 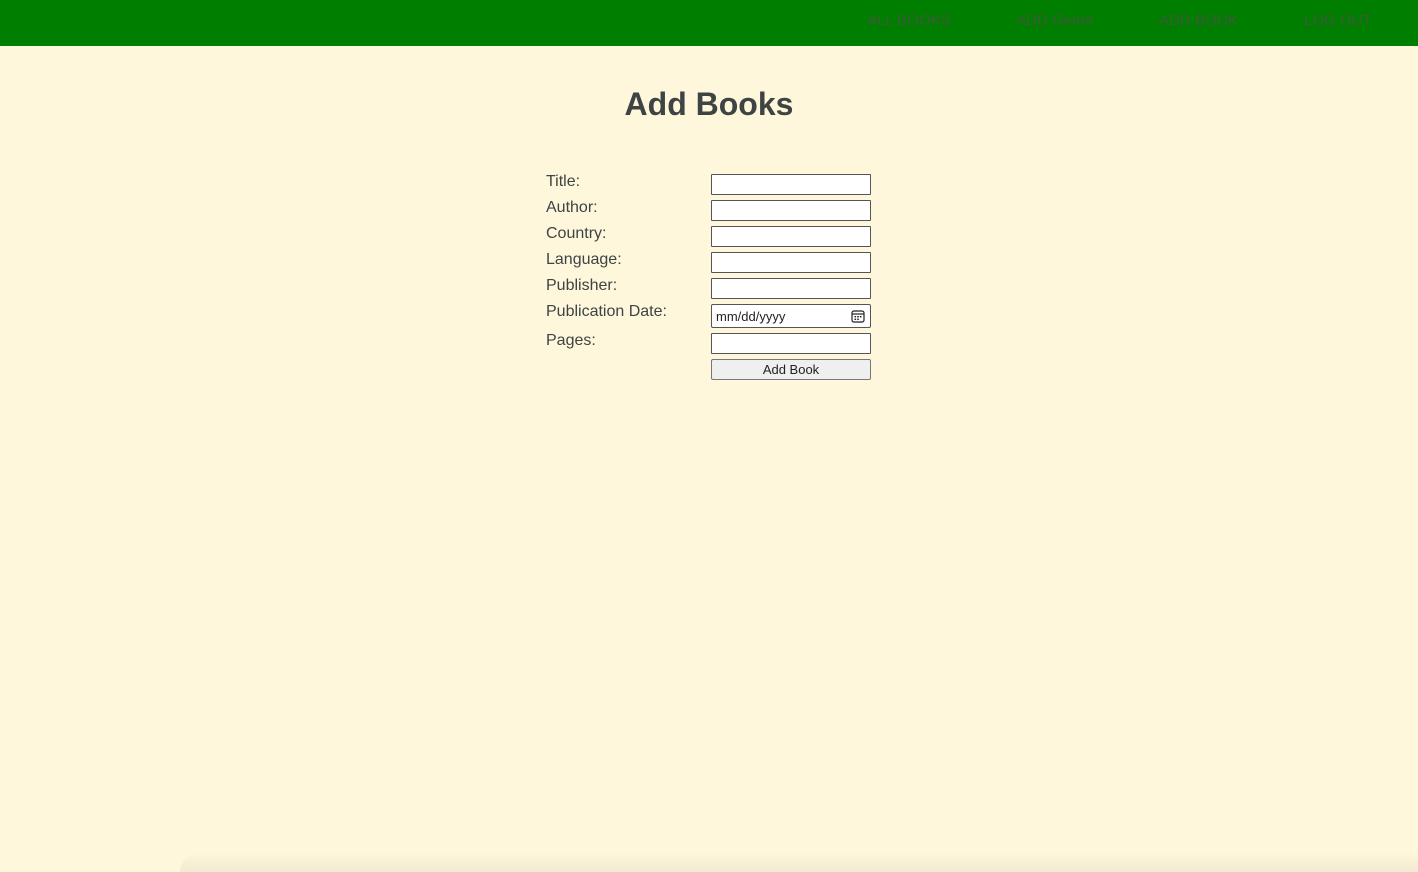 What do you see at coordinates (584, 259) in the screenshot?
I see `language-label: Language:` at bounding box center [584, 259].